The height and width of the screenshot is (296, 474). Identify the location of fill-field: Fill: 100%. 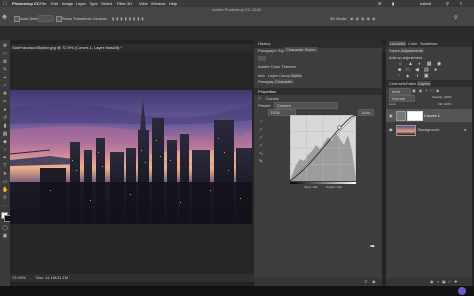
(444, 104).